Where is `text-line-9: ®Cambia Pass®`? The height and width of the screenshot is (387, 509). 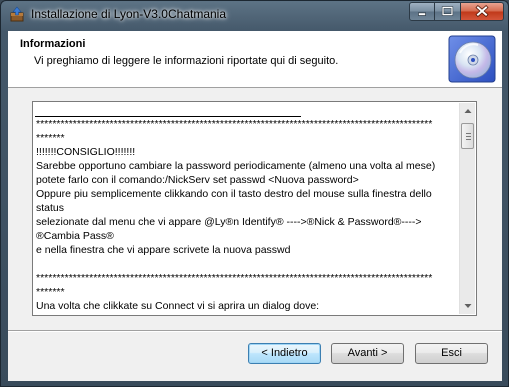 text-line-9: ®Cambia Pass® is located at coordinates (75, 236).